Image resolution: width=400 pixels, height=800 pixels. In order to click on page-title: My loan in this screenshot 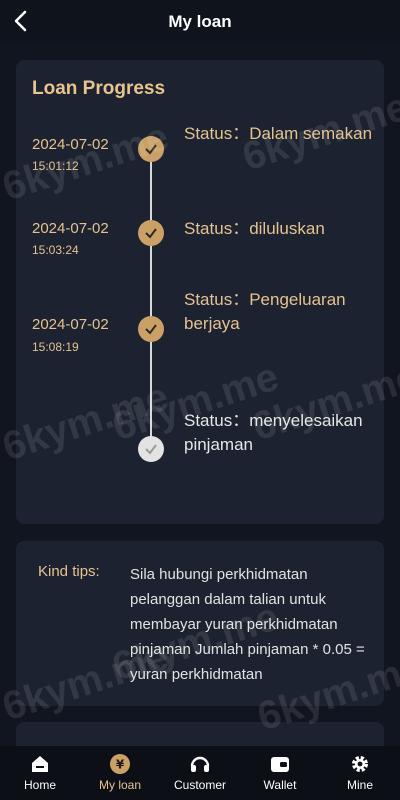, I will do `click(200, 21)`.